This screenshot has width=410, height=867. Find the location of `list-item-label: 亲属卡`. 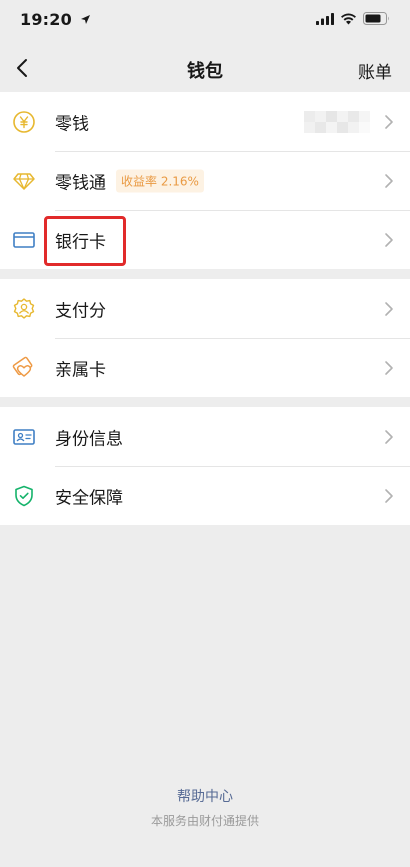

list-item-label: 亲属卡 is located at coordinates (80, 370).